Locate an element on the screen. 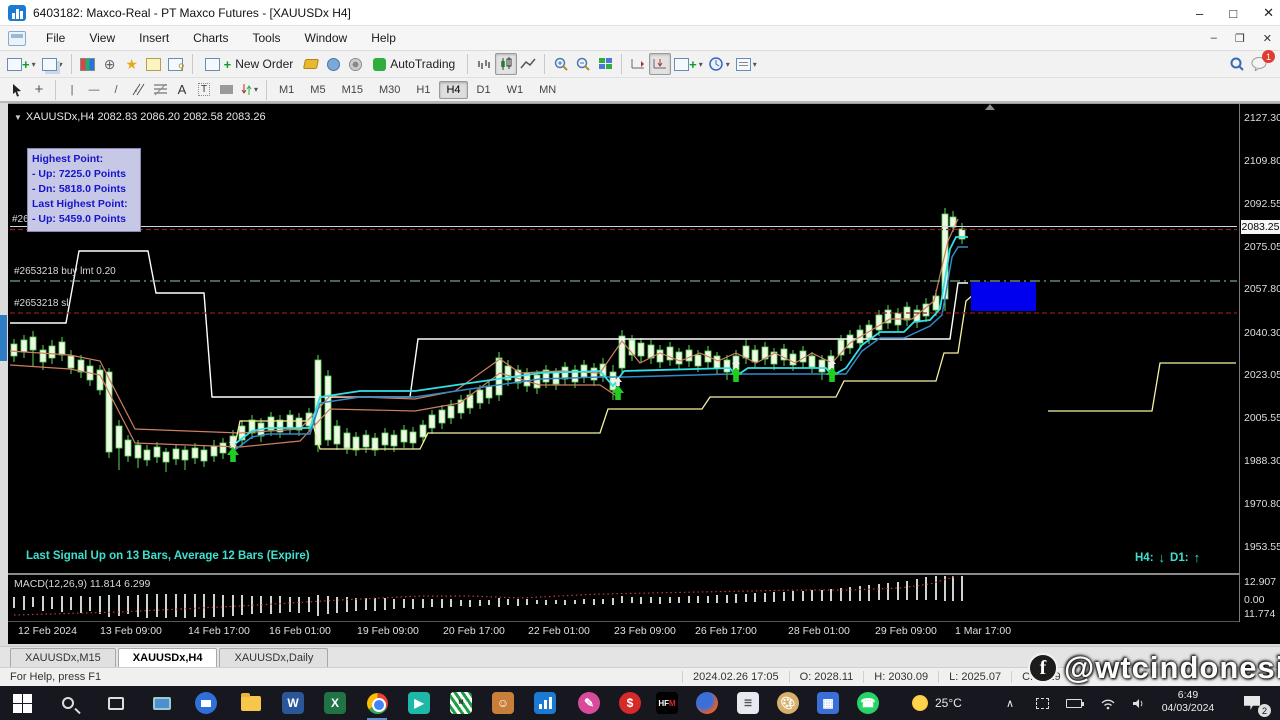 Image resolution: width=1280 pixels, height=720 pixels. notes-app-icon: ☰ is located at coordinates (748, 703).